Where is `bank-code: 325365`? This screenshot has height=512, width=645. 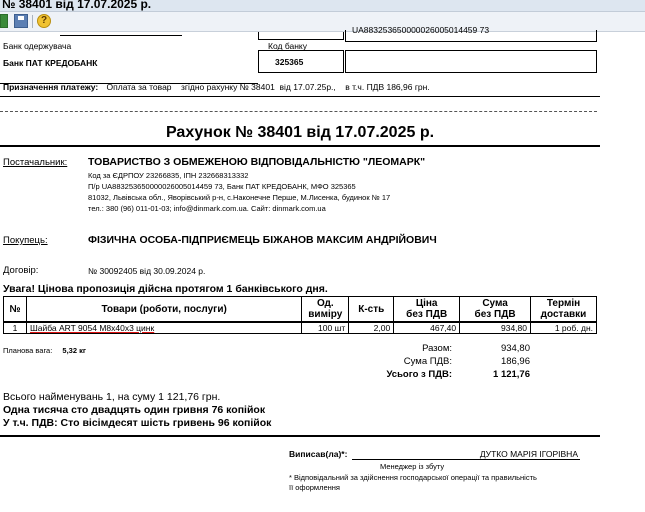
bank-code: 325365 is located at coordinates (289, 62).